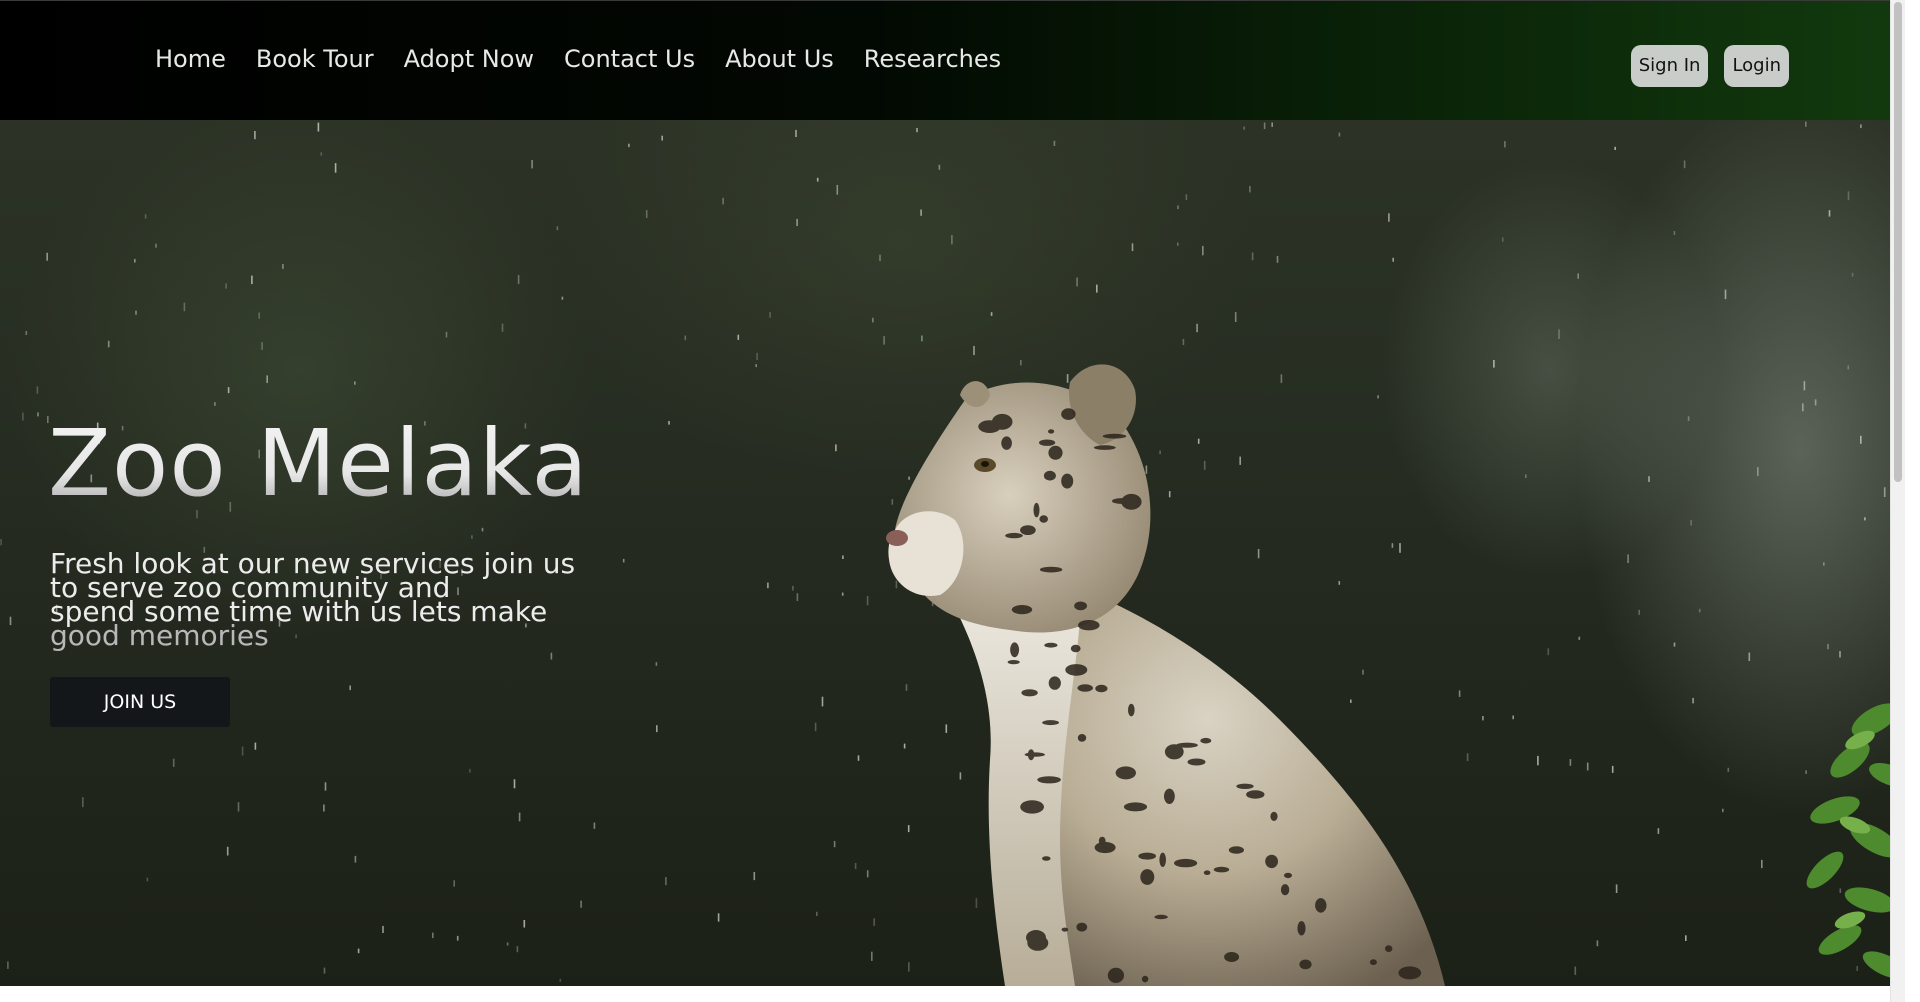 The width and height of the screenshot is (1920, 1002). Describe the element at coordinates (190, 59) in the screenshot. I see `nav-link-home: Home` at that location.